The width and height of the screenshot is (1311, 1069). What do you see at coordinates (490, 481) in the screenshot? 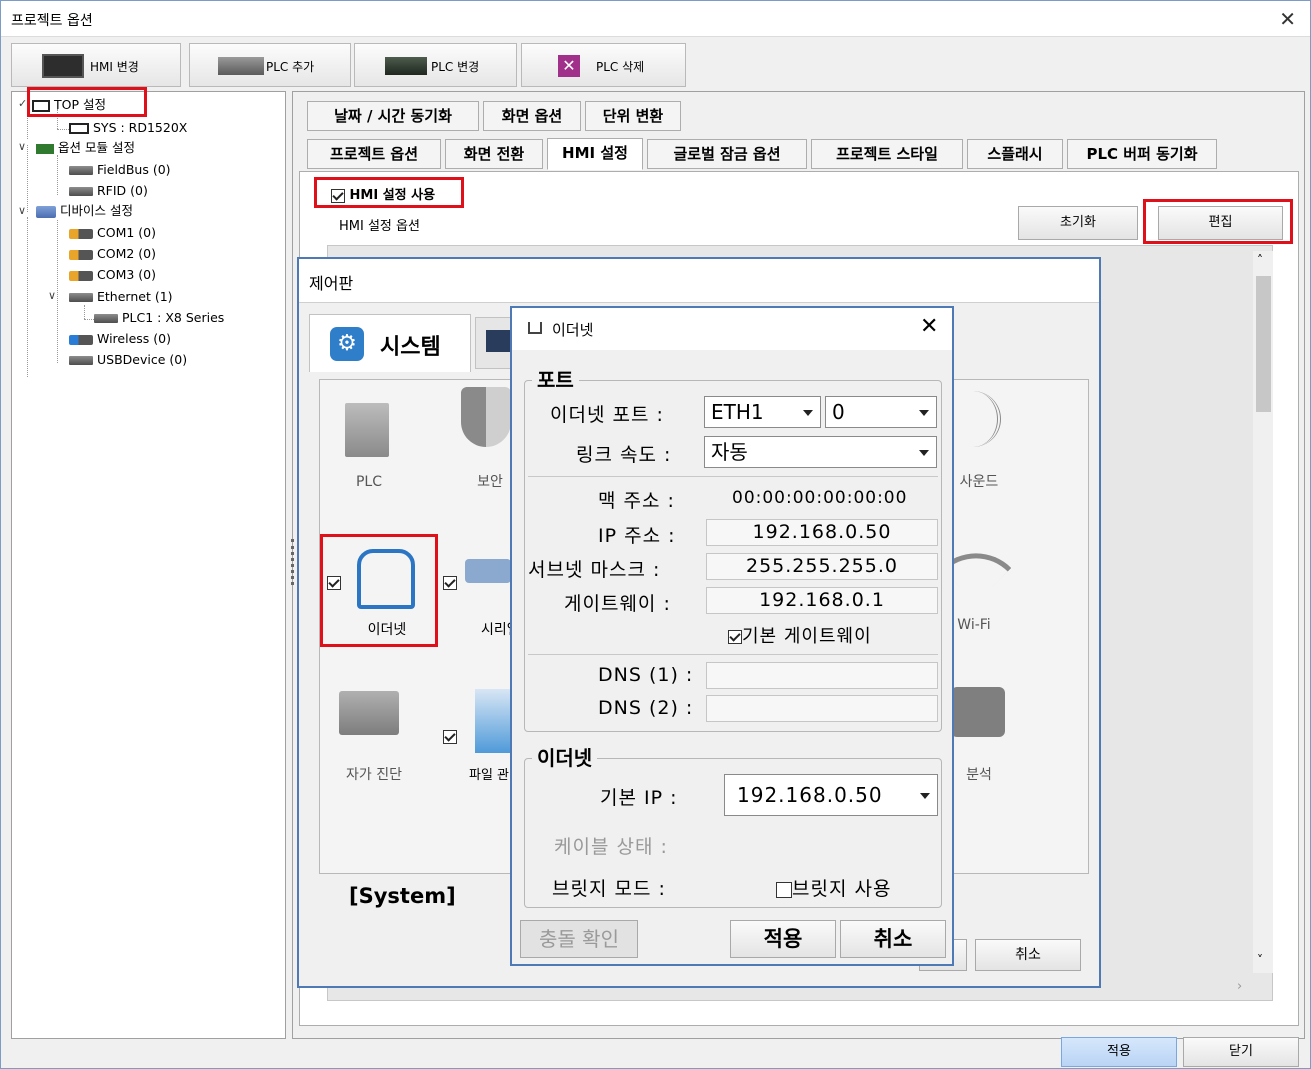
I see `security-item-label: 보안` at bounding box center [490, 481].